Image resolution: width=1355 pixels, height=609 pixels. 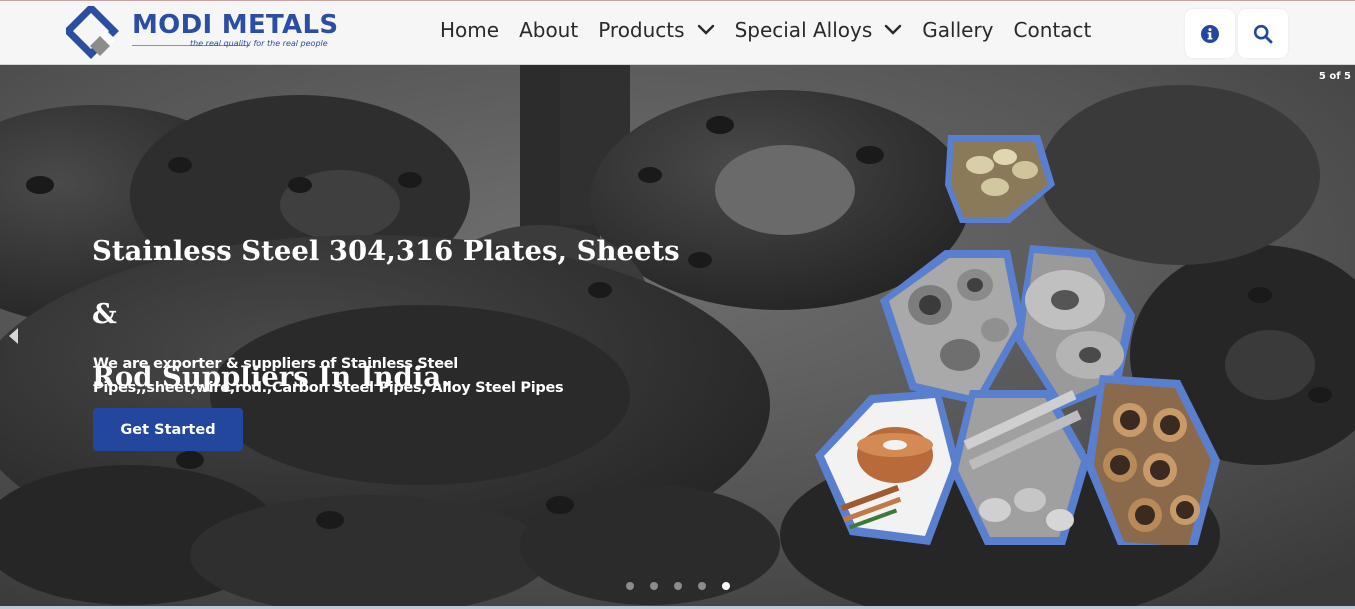 I want to click on nav-gallery: Gallery, so click(x=957, y=30).